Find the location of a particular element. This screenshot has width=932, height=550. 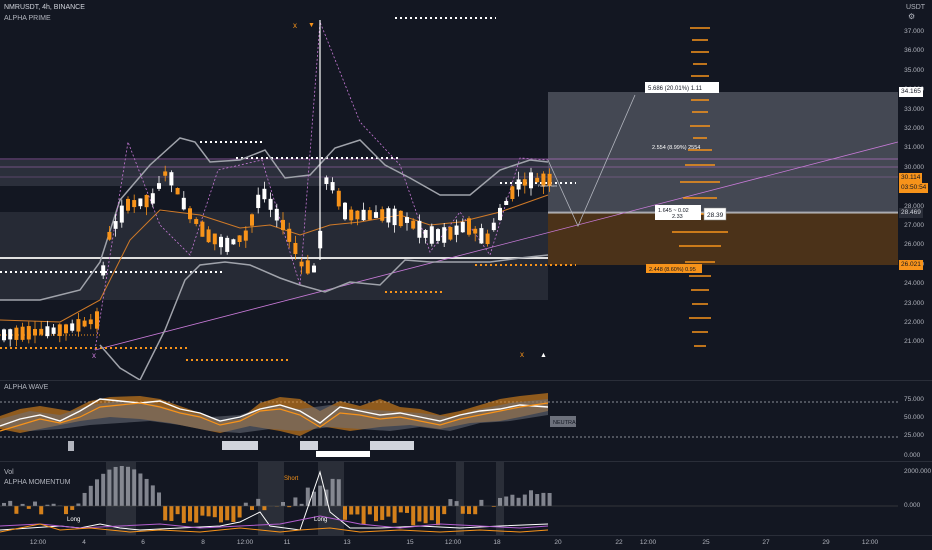

countdown-tag: 03:50:54 is located at coordinates (914, 188).